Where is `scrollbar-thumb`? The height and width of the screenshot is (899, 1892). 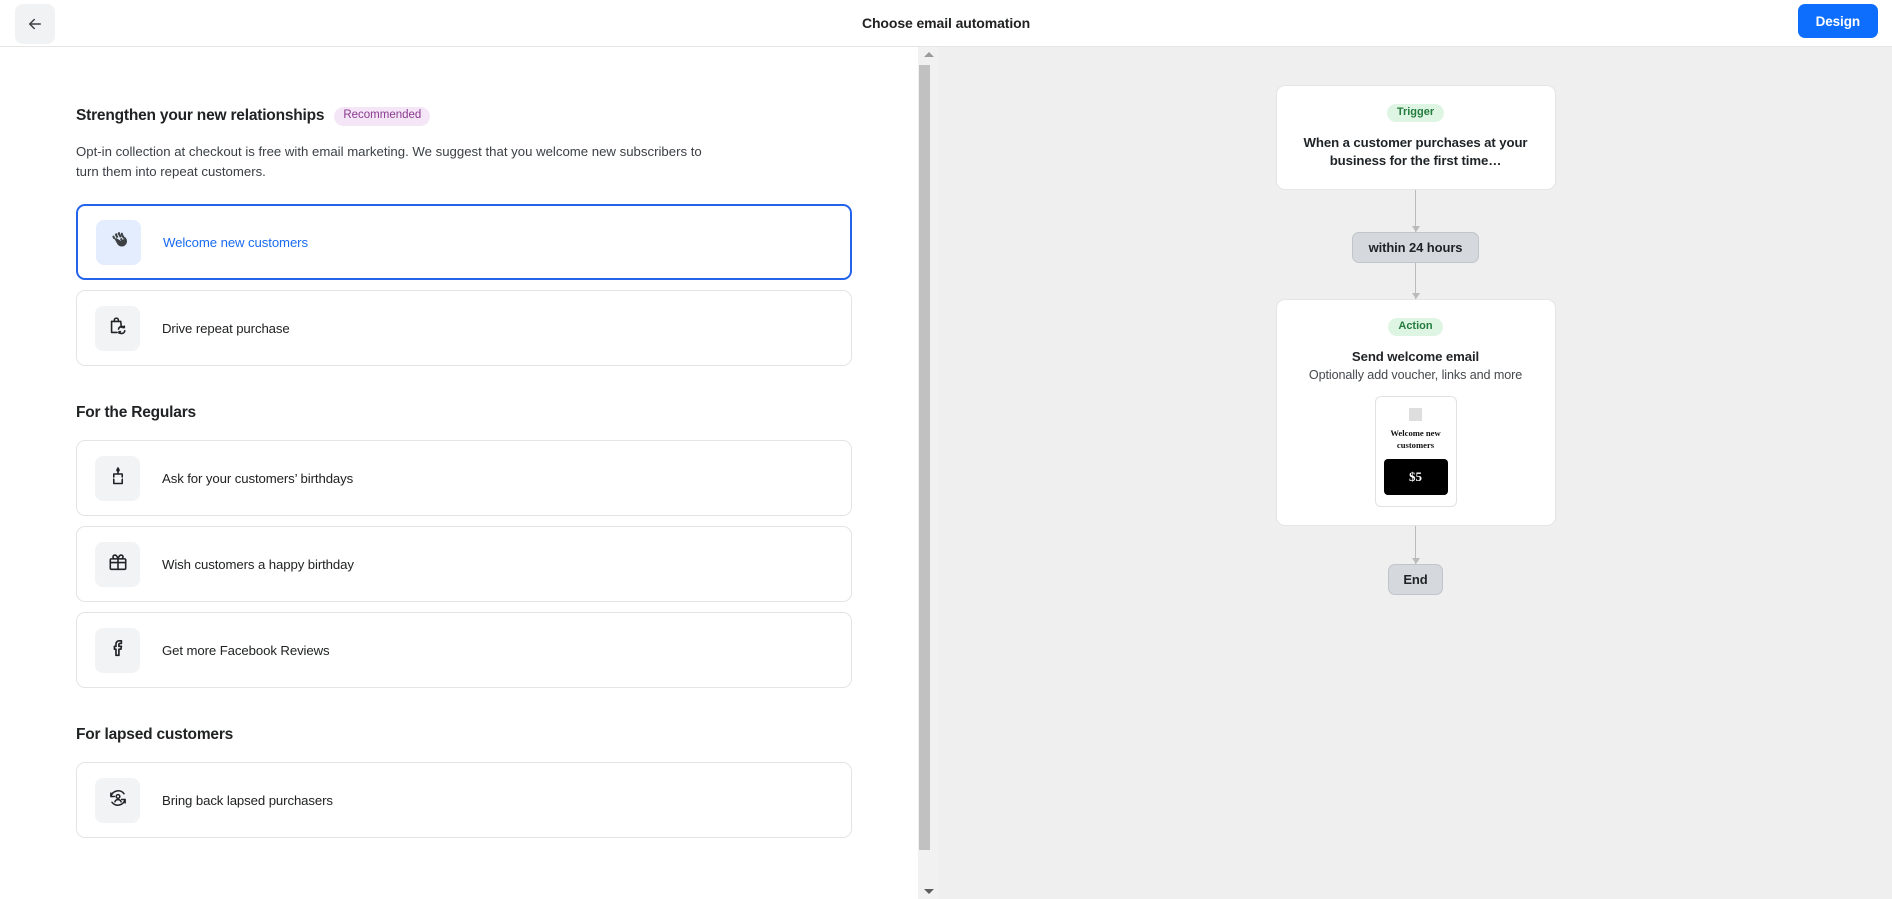 scrollbar-thumb is located at coordinates (924, 457).